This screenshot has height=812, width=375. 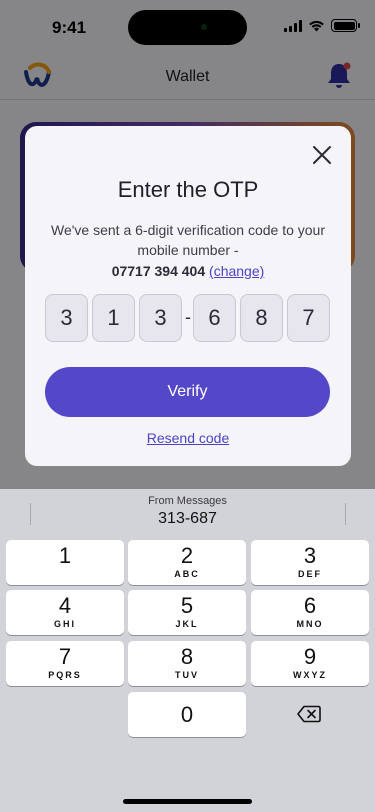 What do you see at coordinates (66, 318) in the screenshot?
I see `otp-digit-1: 3` at bounding box center [66, 318].